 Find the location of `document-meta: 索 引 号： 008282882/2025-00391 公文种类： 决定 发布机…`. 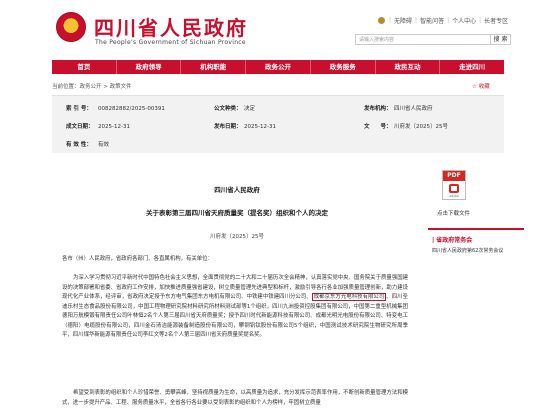

document-meta: 索 引 号： 008282882/2025-00391 公文种类： 决定 发布机… is located at coordinates (278, 124).